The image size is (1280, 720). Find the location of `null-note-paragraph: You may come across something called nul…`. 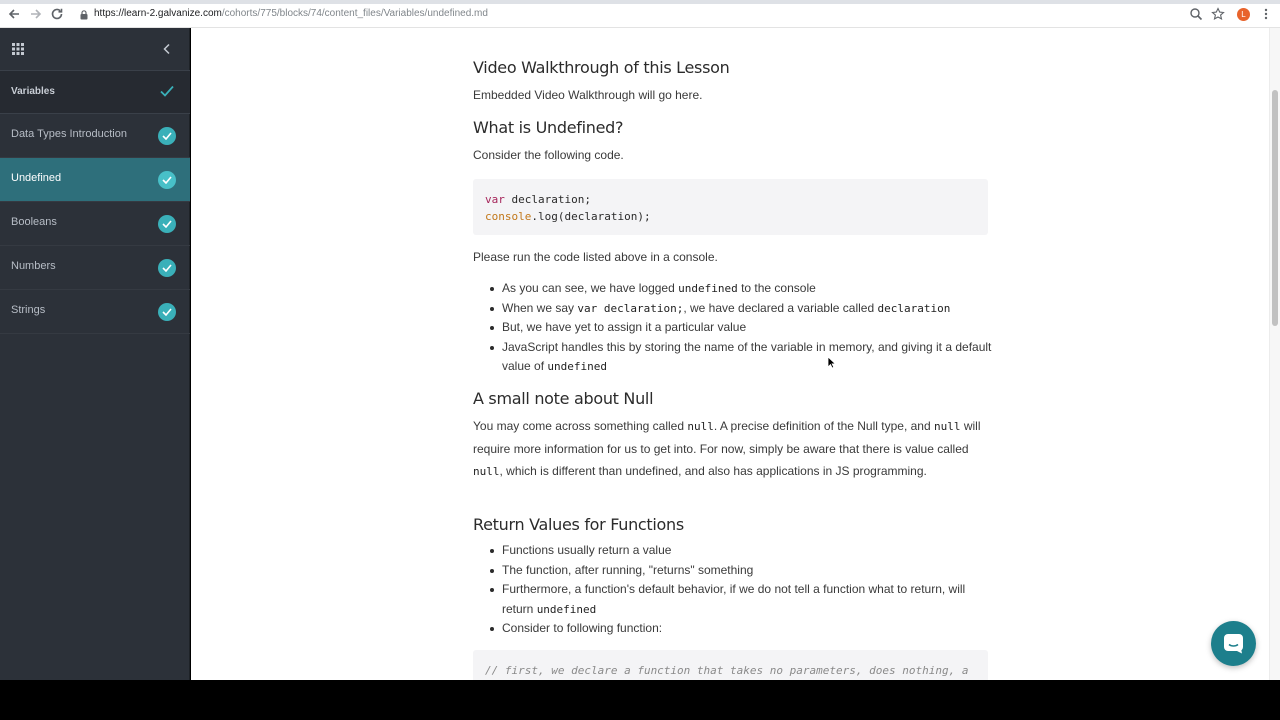

null-note-paragraph: You may come across something called nul… is located at coordinates (727, 448).